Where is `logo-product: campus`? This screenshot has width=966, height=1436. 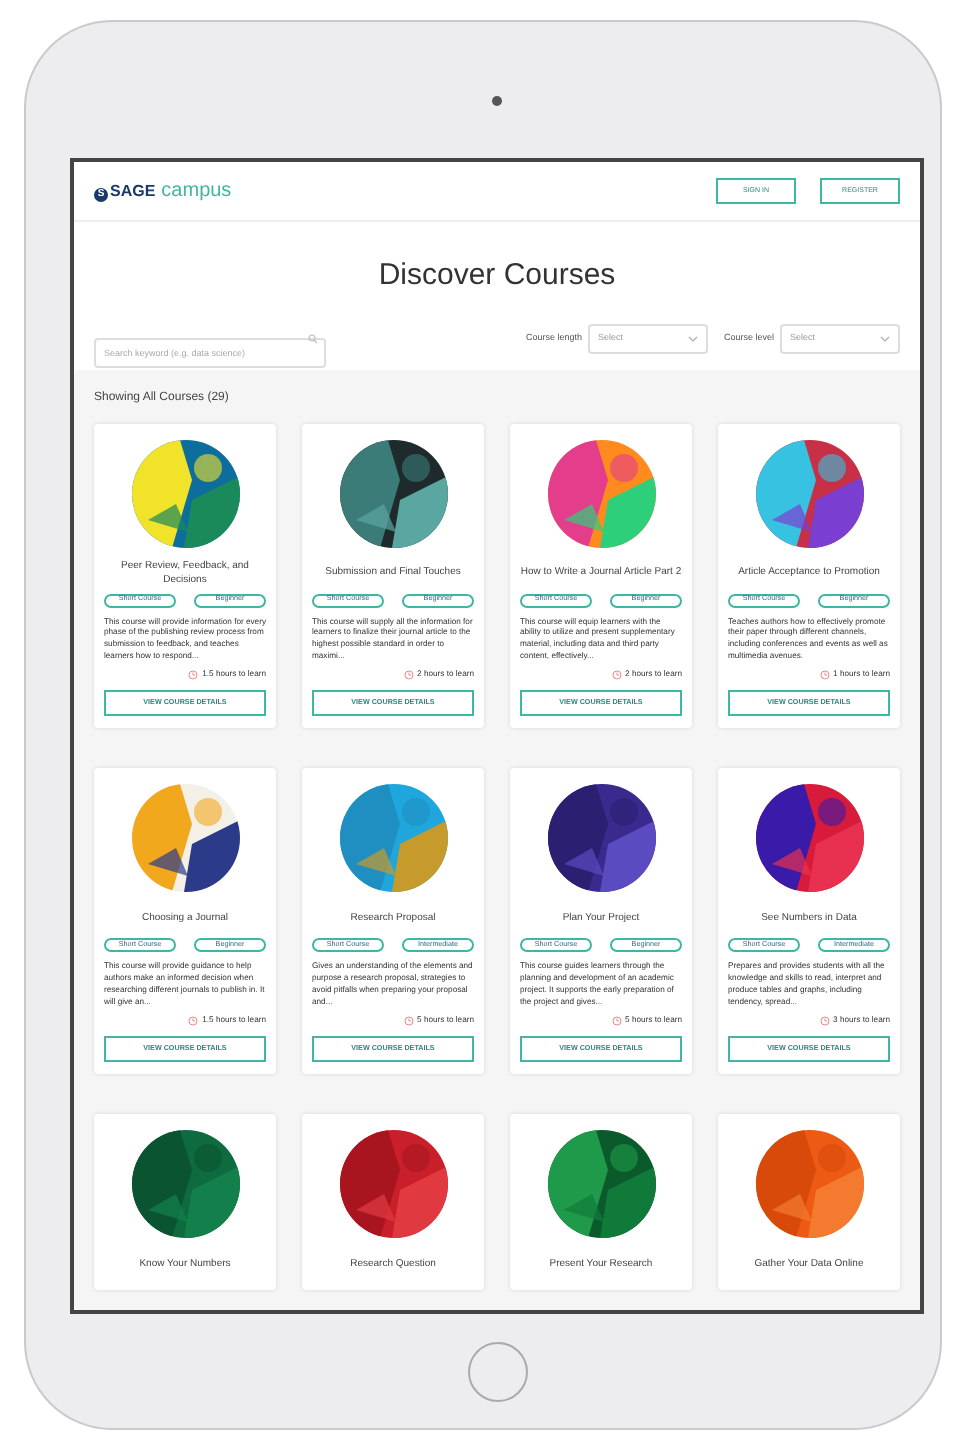 logo-product: campus is located at coordinates (196, 192).